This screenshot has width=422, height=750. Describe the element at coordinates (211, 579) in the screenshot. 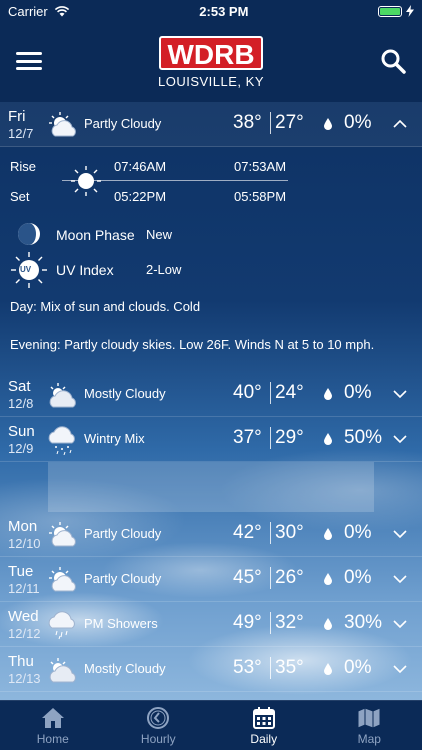

I see `day-row-tue: Tue 12/11 Partly Cloudy 45° 26° 0%` at that location.